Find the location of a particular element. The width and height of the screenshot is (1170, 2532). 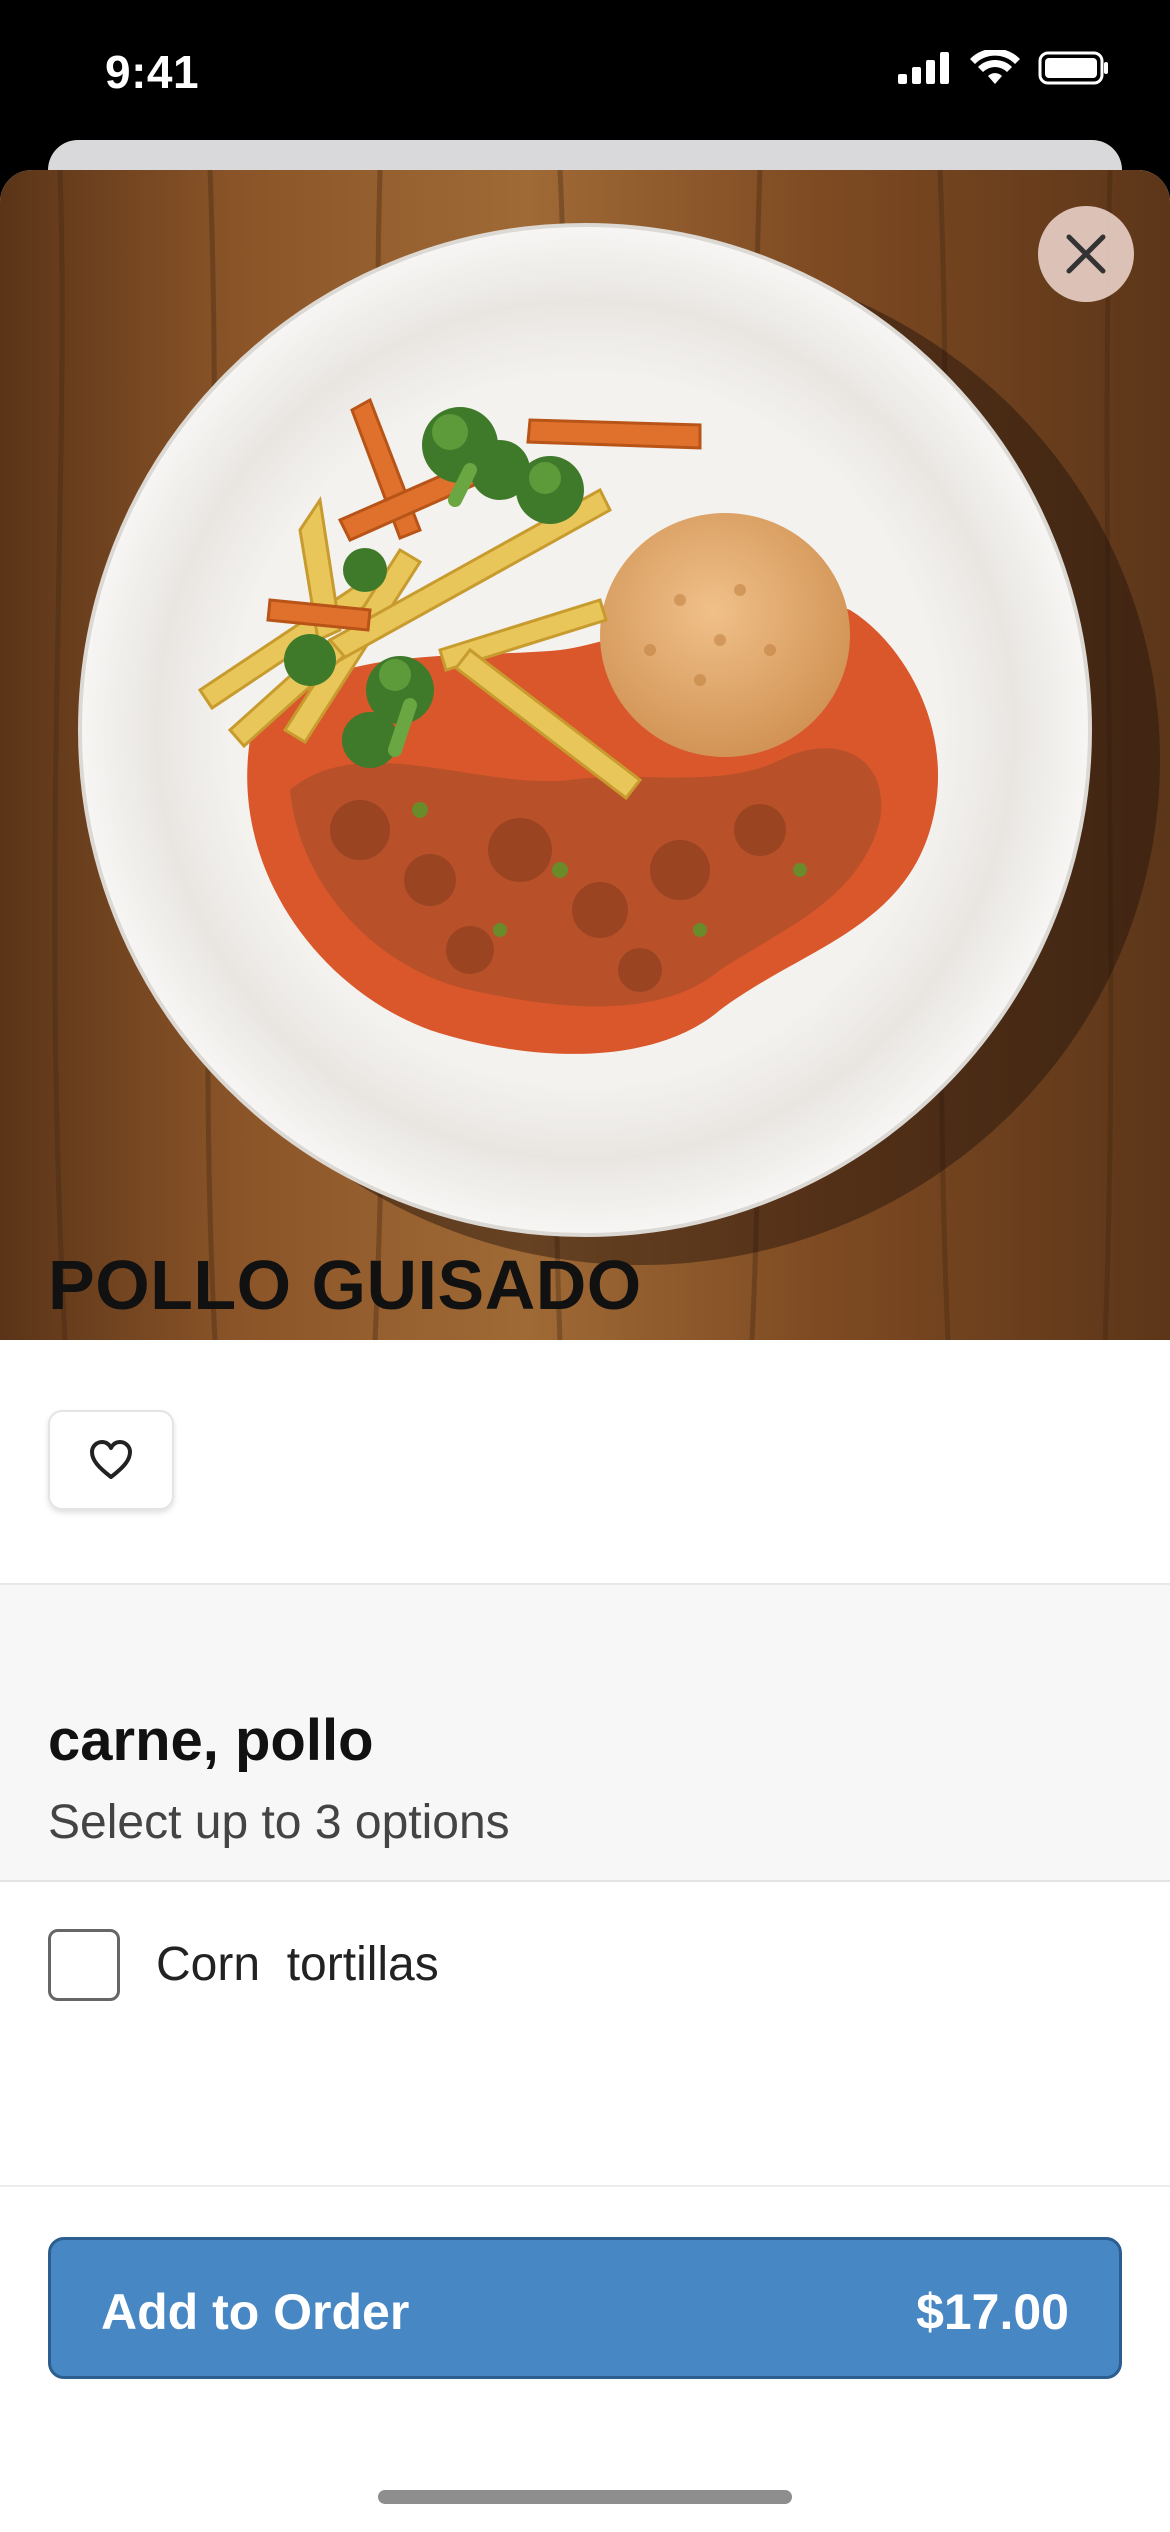

status-time: 9:41 is located at coordinates (152, 72).